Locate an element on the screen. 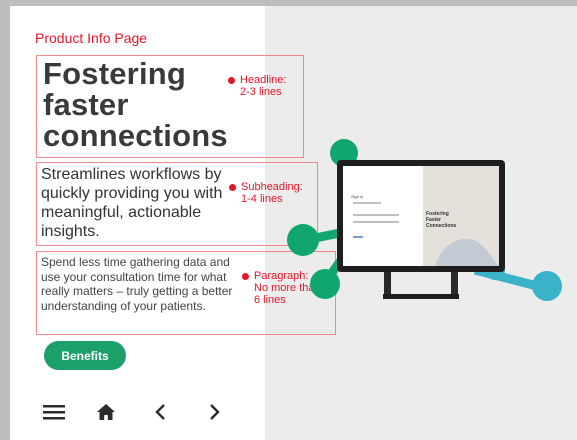  home-button is located at coordinates (106, 412).